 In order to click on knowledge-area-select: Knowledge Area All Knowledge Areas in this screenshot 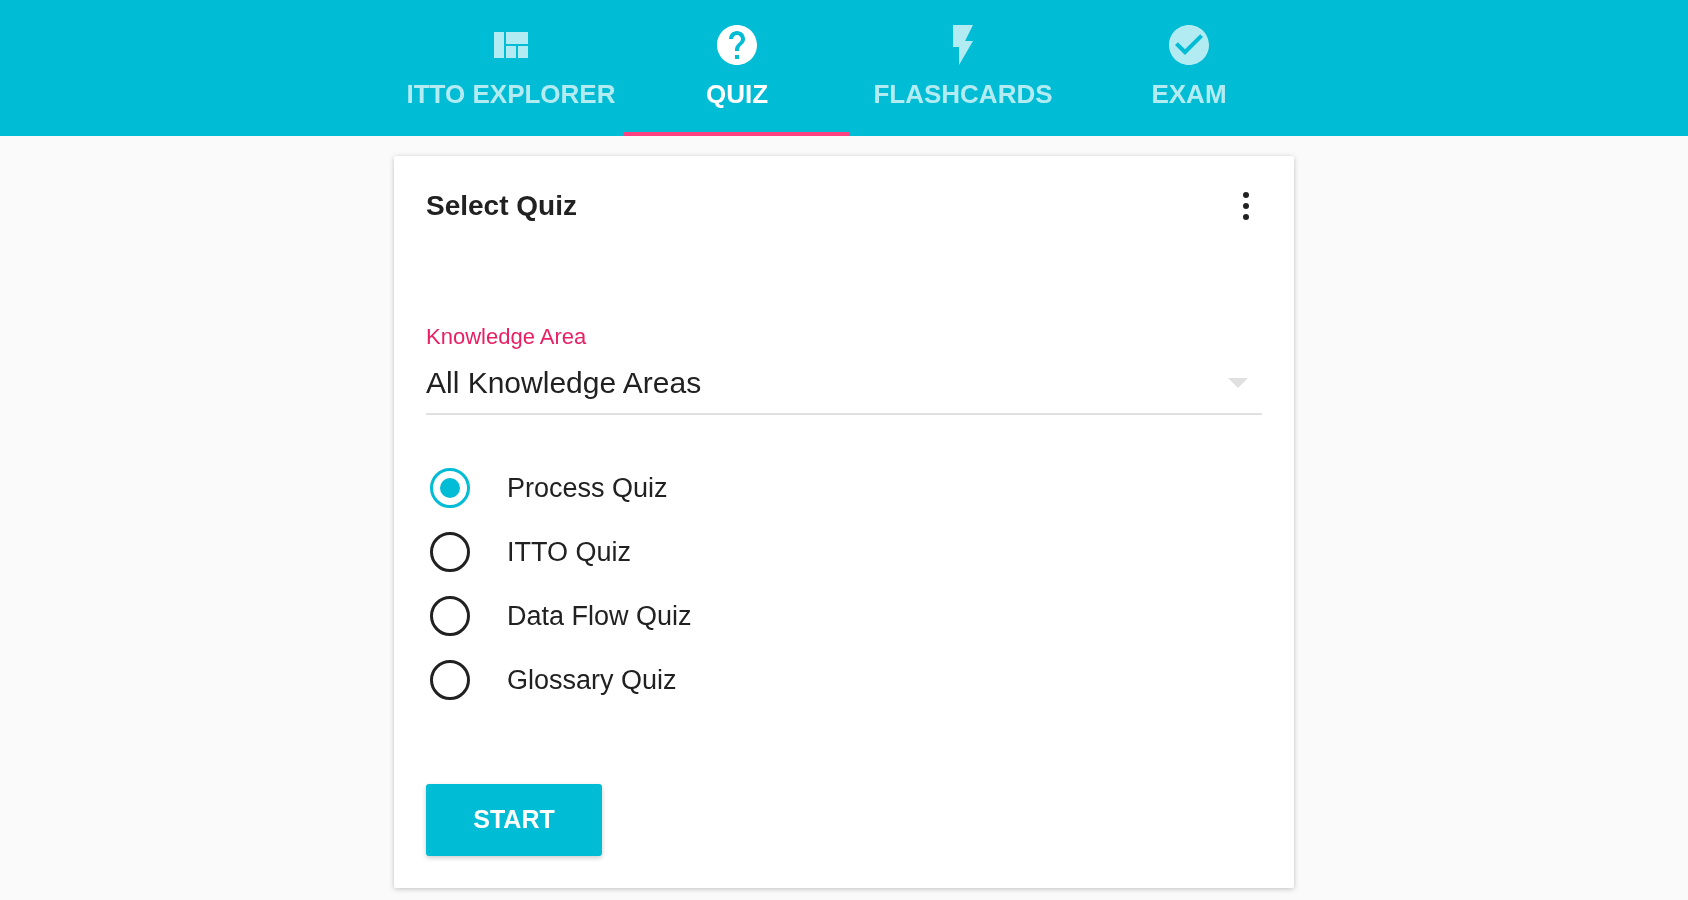, I will do `click(844, 369)`.